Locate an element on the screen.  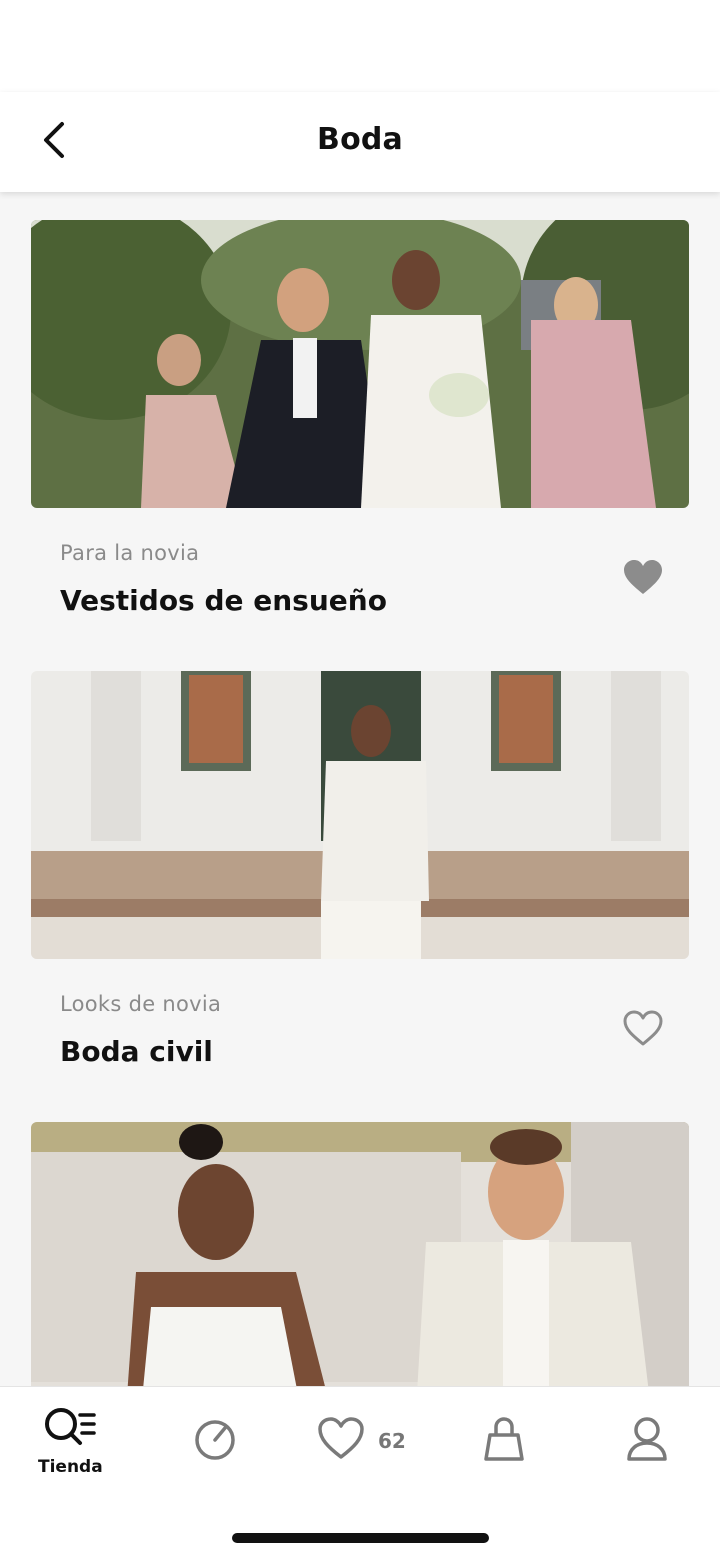
heart-filled-icon is located at coordinates (643, 577).